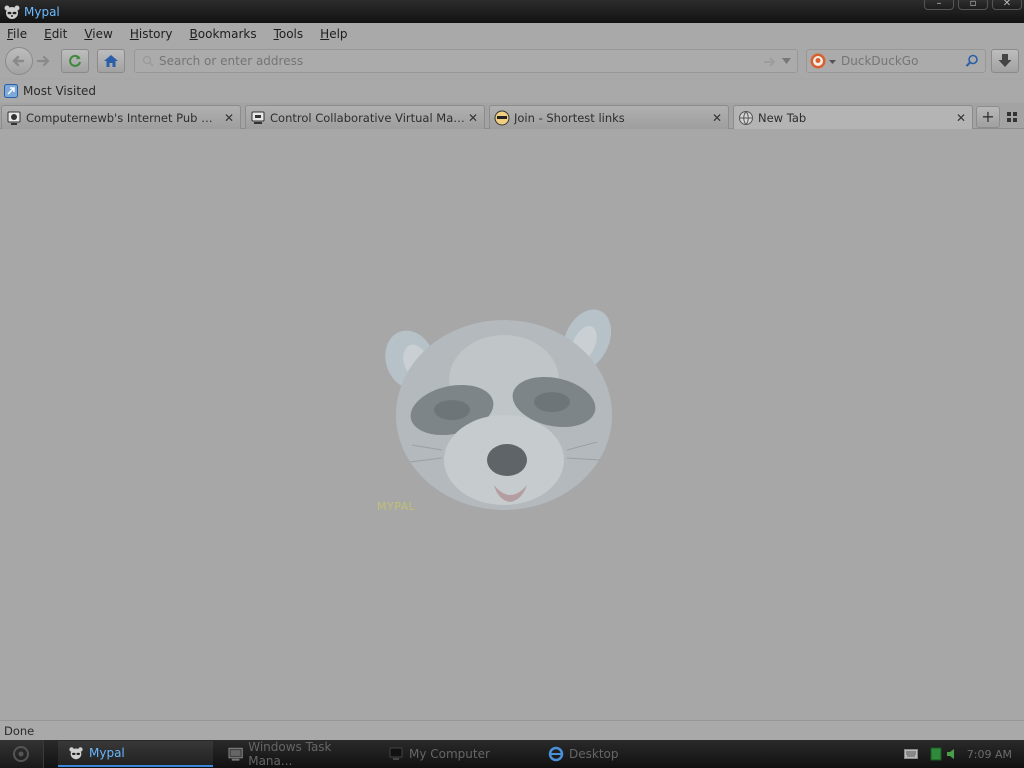 The image size is (1024, 768). What do you see at coordinates (972, 61) in the screenshot?
I see `search-go-icon` at bounding box center [972, 61].